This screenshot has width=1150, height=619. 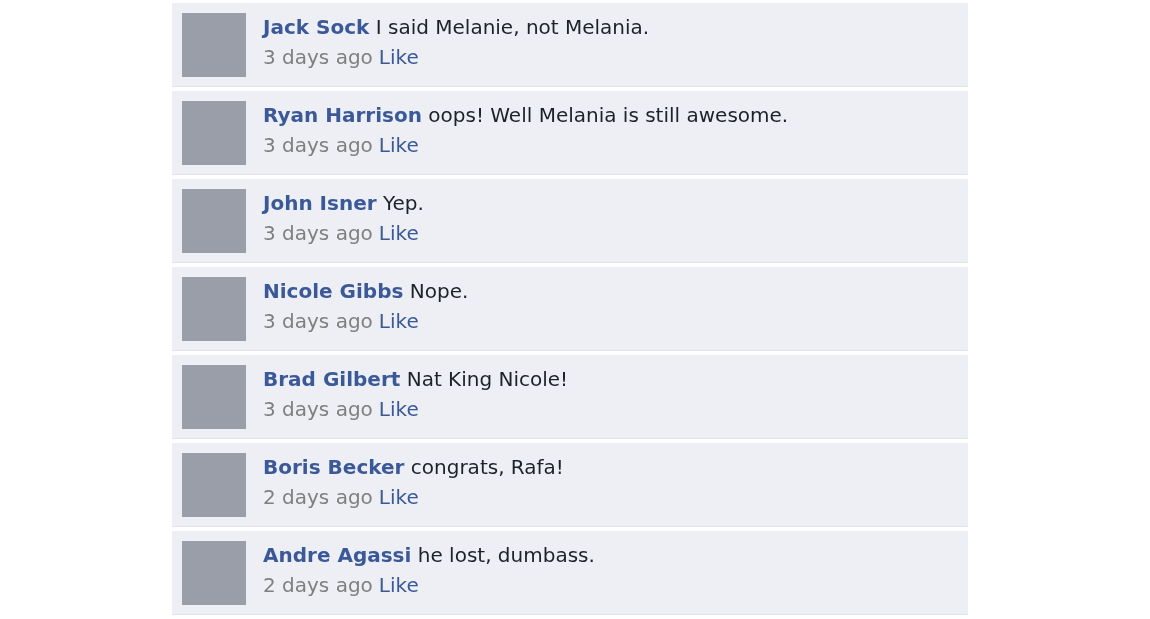 I want to click on comment-text: Boris Becker congrats, Rafa!, so click(x=413, y=467).